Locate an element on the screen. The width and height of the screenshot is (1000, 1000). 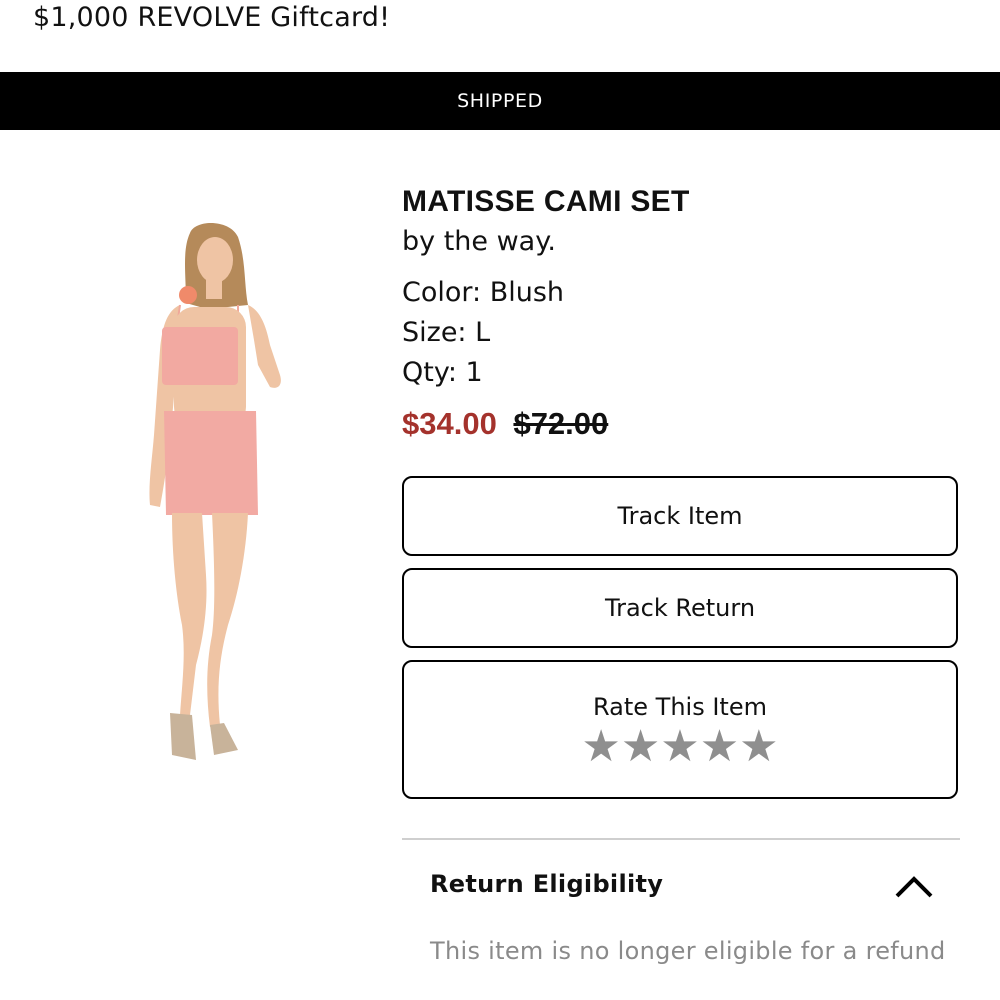
product-brand: by the way. is located at coordinates (479, 241).